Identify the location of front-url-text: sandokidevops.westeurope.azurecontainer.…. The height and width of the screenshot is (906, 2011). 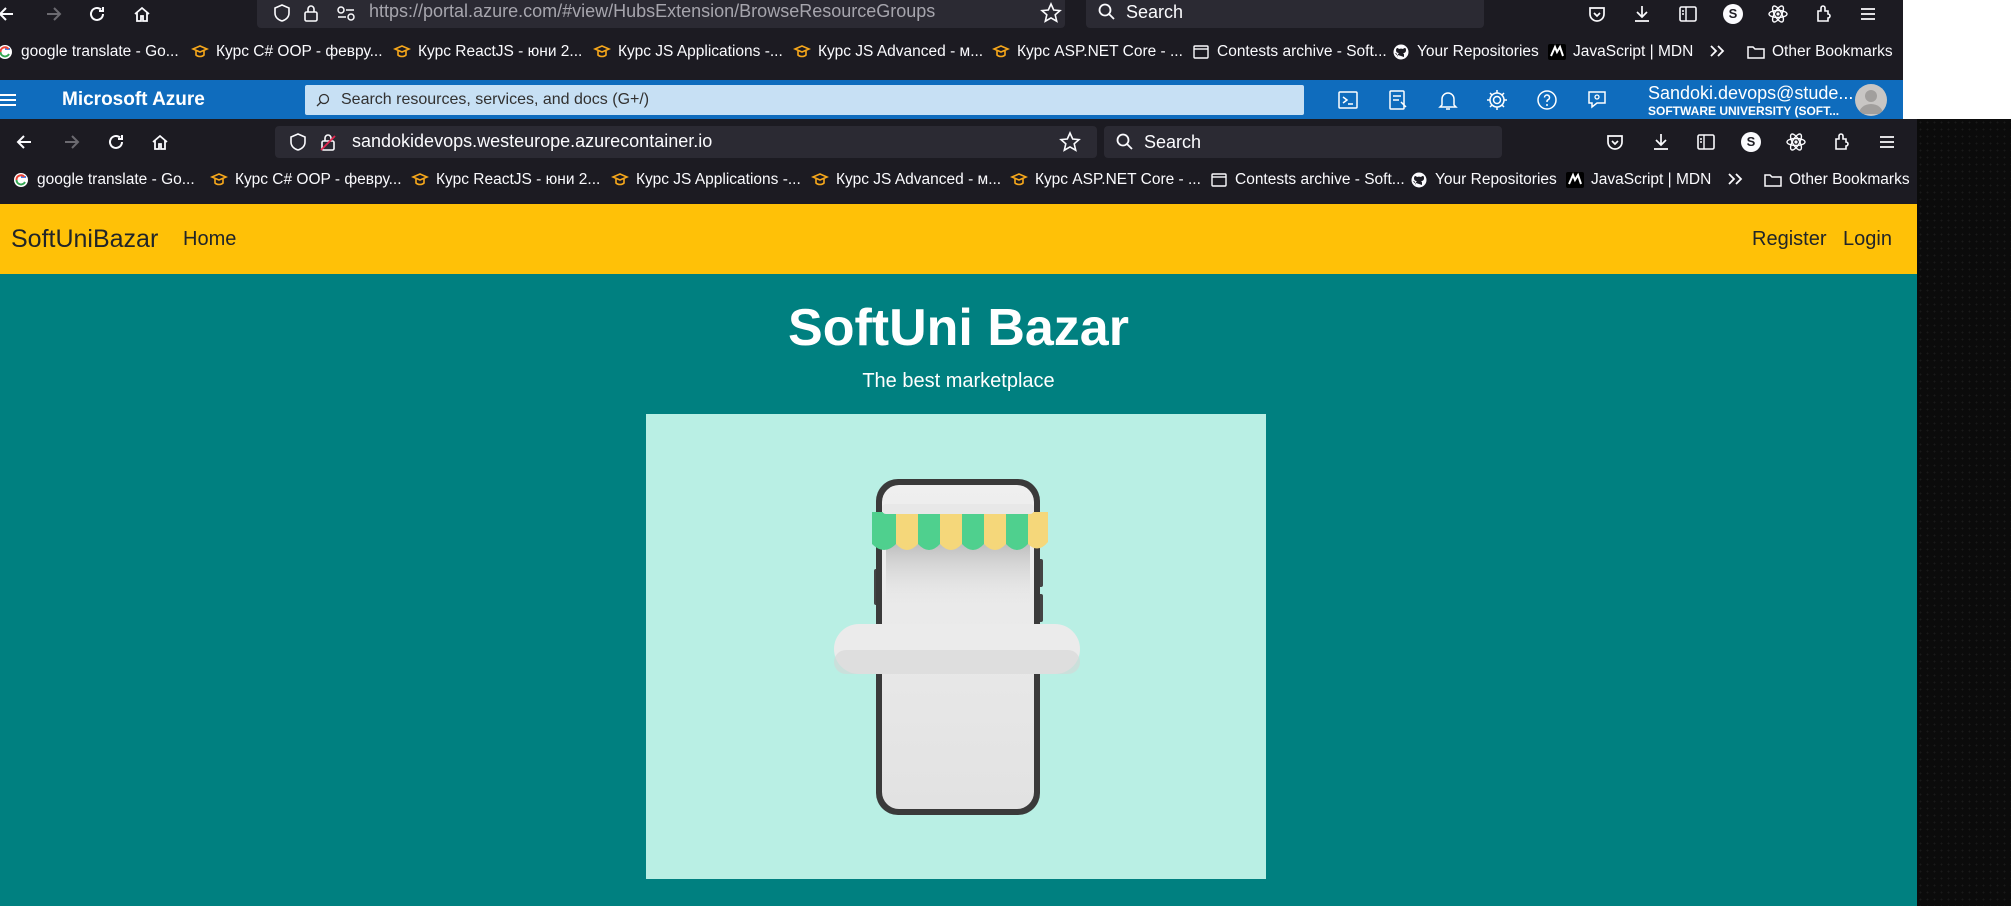
(532, 141).